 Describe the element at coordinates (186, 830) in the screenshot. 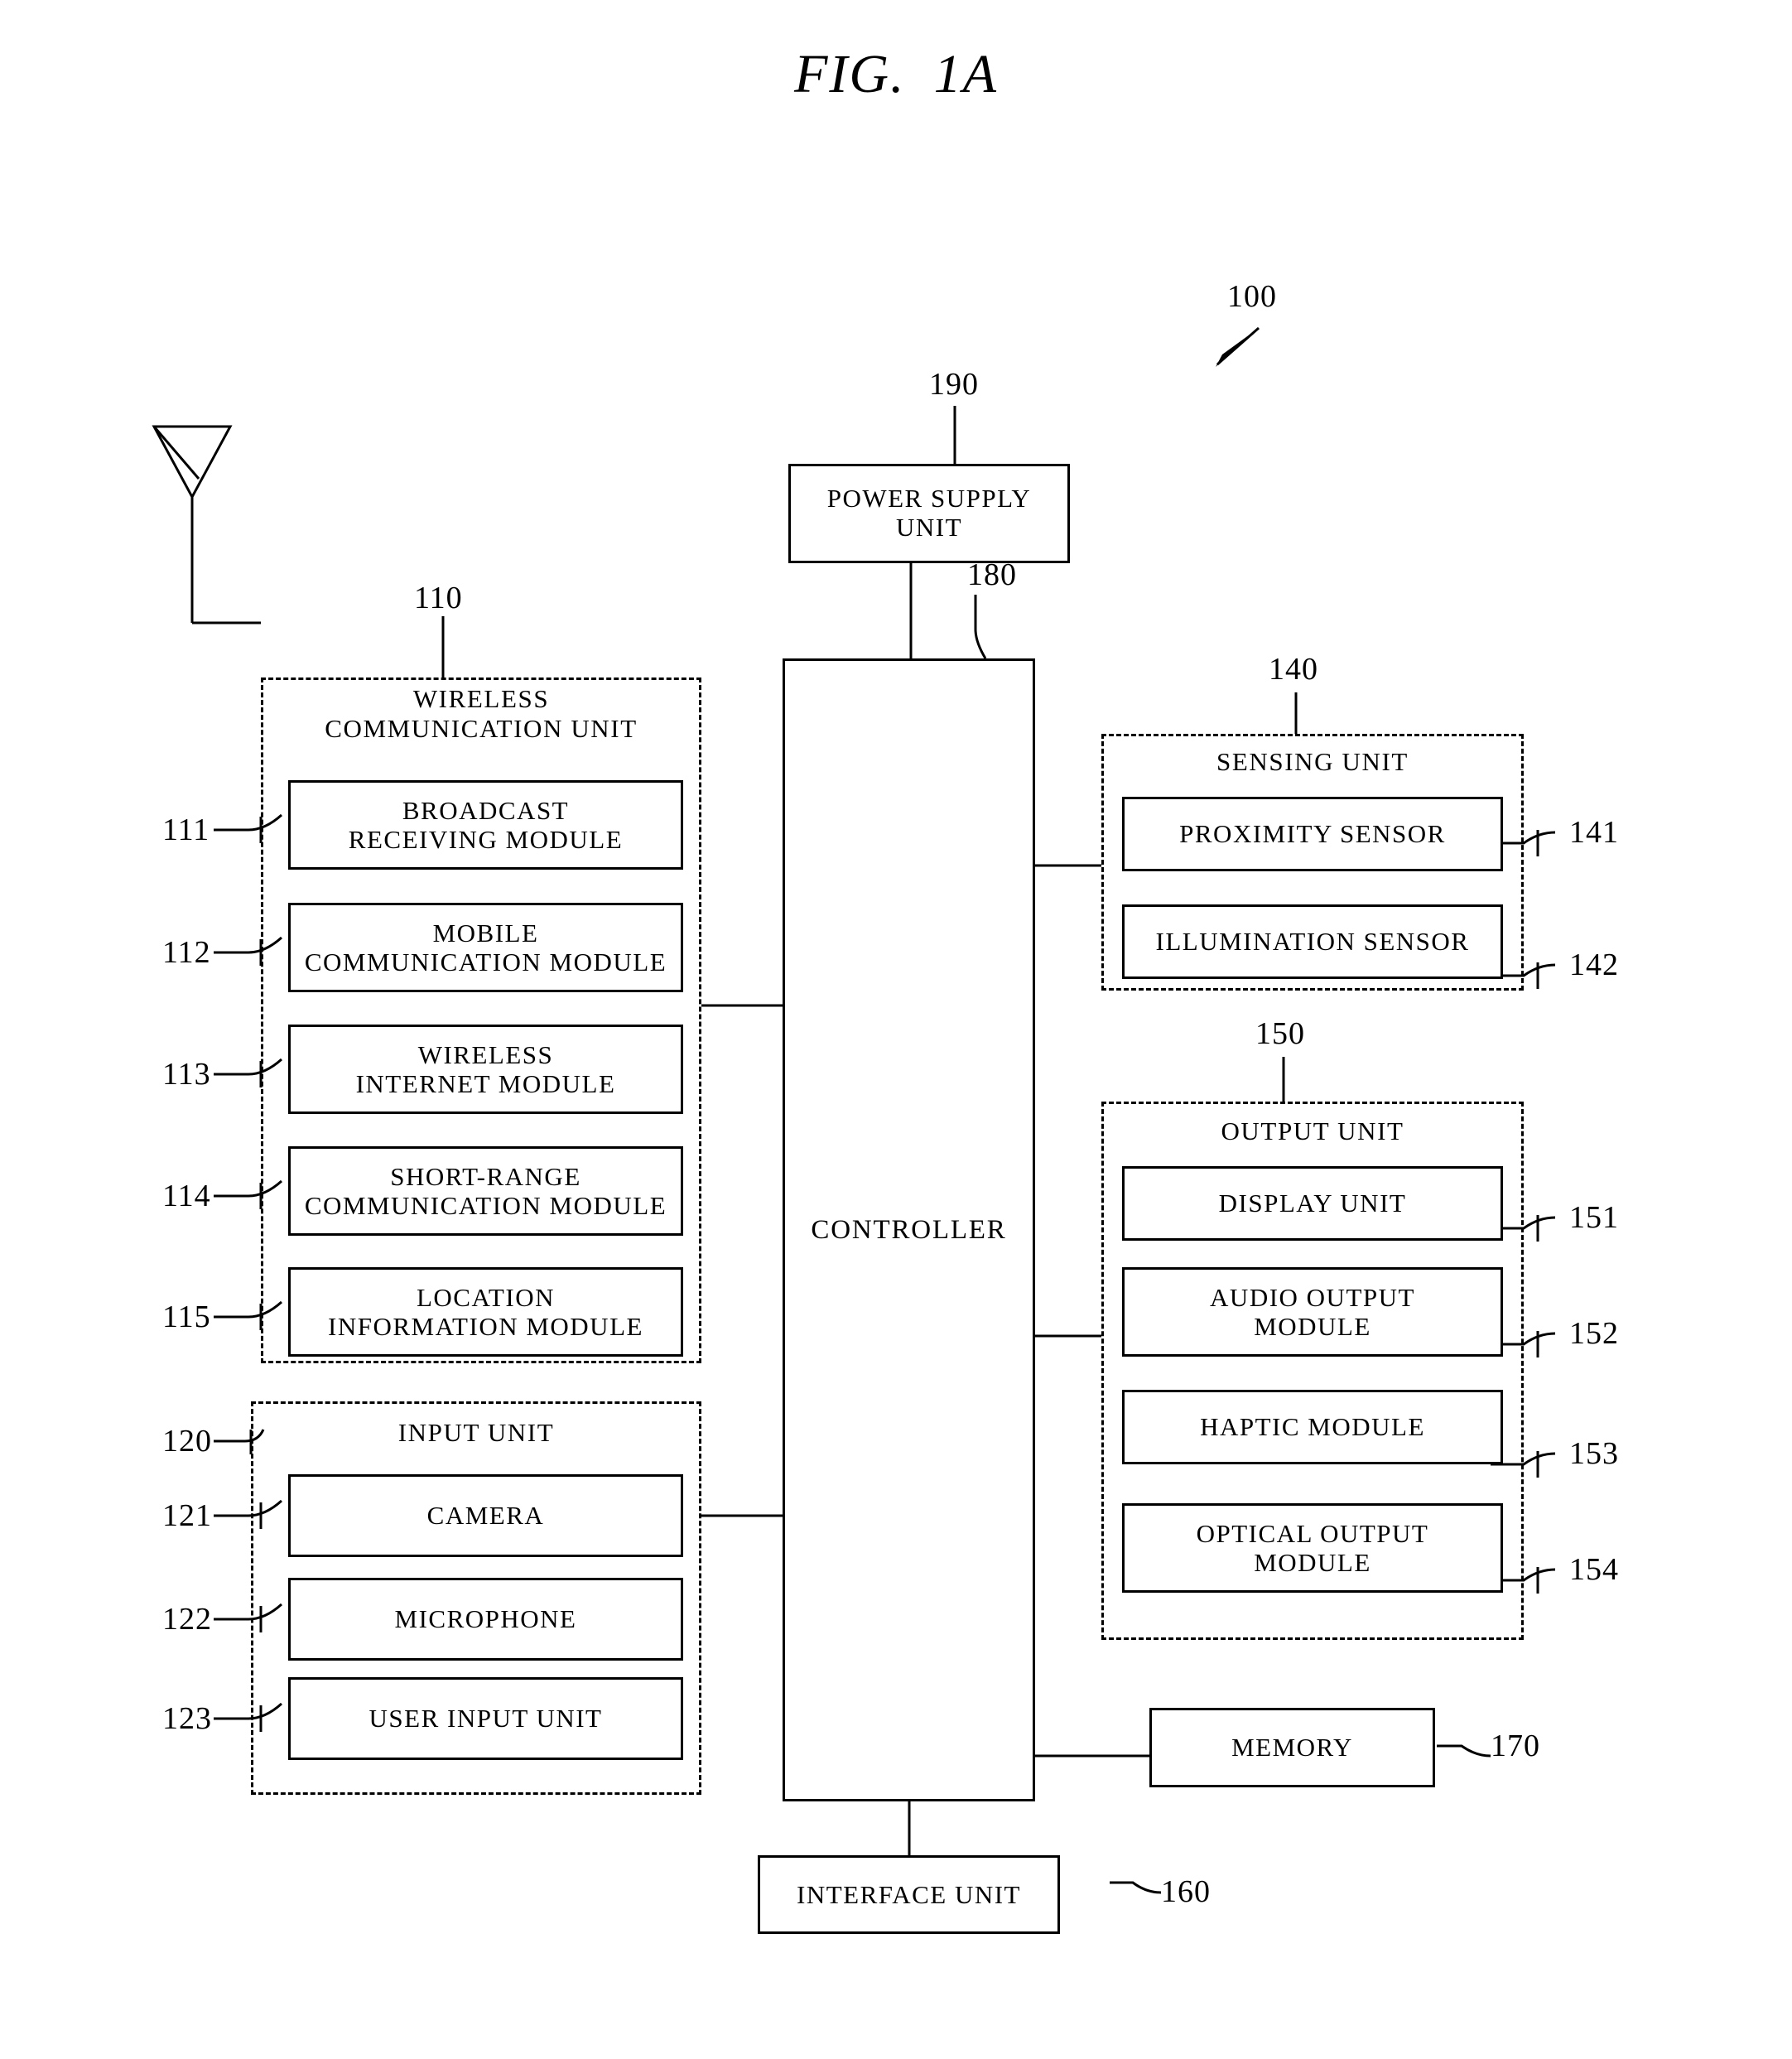

I see `ref-111: 111` at that location.